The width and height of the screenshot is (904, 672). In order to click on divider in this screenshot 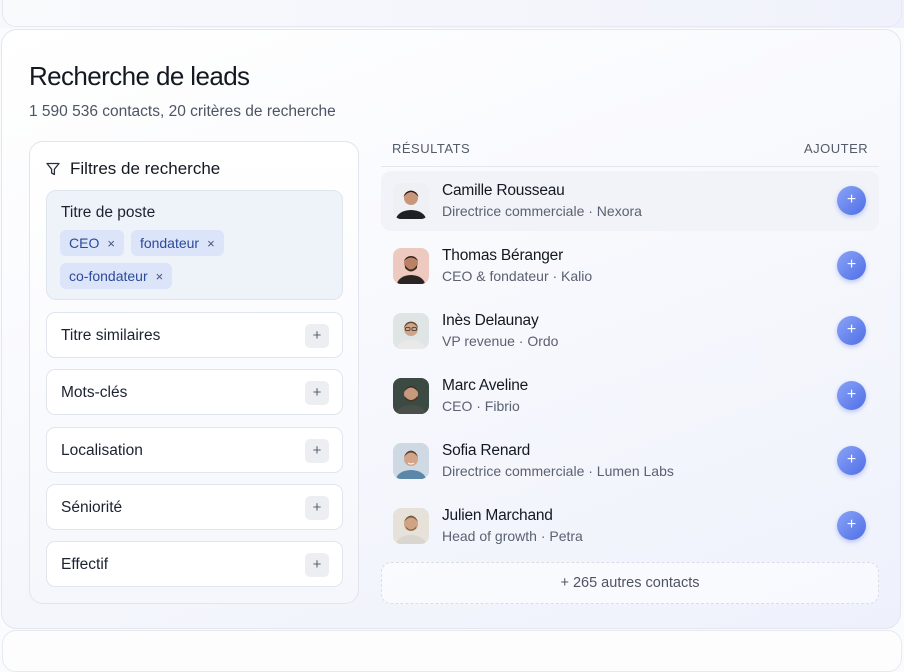, I will do `click(630, 166)`.